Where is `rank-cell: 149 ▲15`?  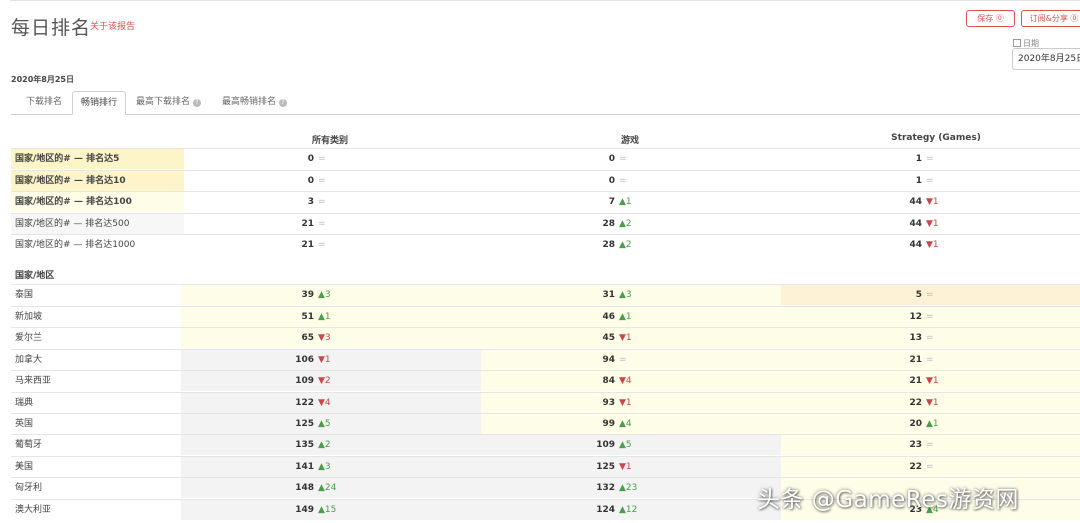 rank-cell: 149 ▲15 is located at coordinates (331, 510).